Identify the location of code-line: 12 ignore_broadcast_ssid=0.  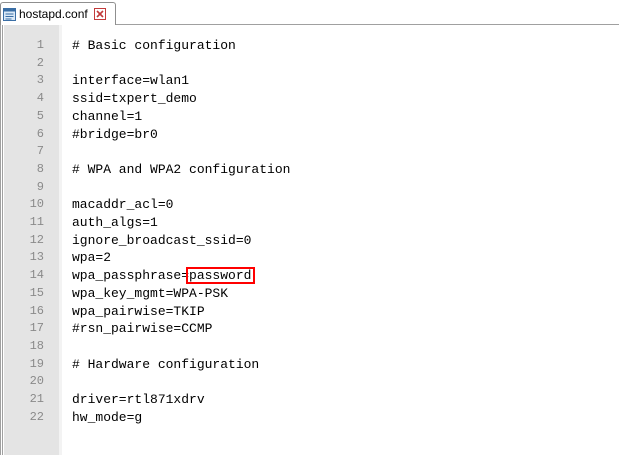
(324, 241).